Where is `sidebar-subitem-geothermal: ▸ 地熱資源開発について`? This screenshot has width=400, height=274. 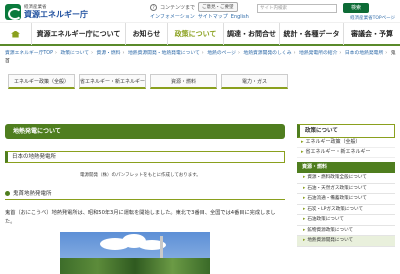 sidebar-subitem-geothermal: ▸ 地熱資源開発について is located at coordinates (346, 241).